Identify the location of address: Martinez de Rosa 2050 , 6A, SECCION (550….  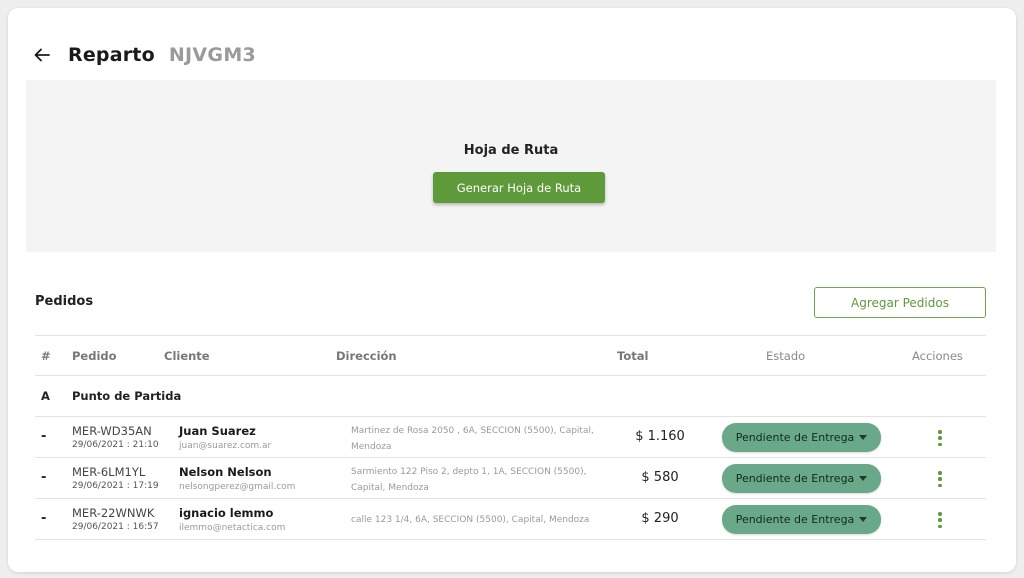
(472, 439).